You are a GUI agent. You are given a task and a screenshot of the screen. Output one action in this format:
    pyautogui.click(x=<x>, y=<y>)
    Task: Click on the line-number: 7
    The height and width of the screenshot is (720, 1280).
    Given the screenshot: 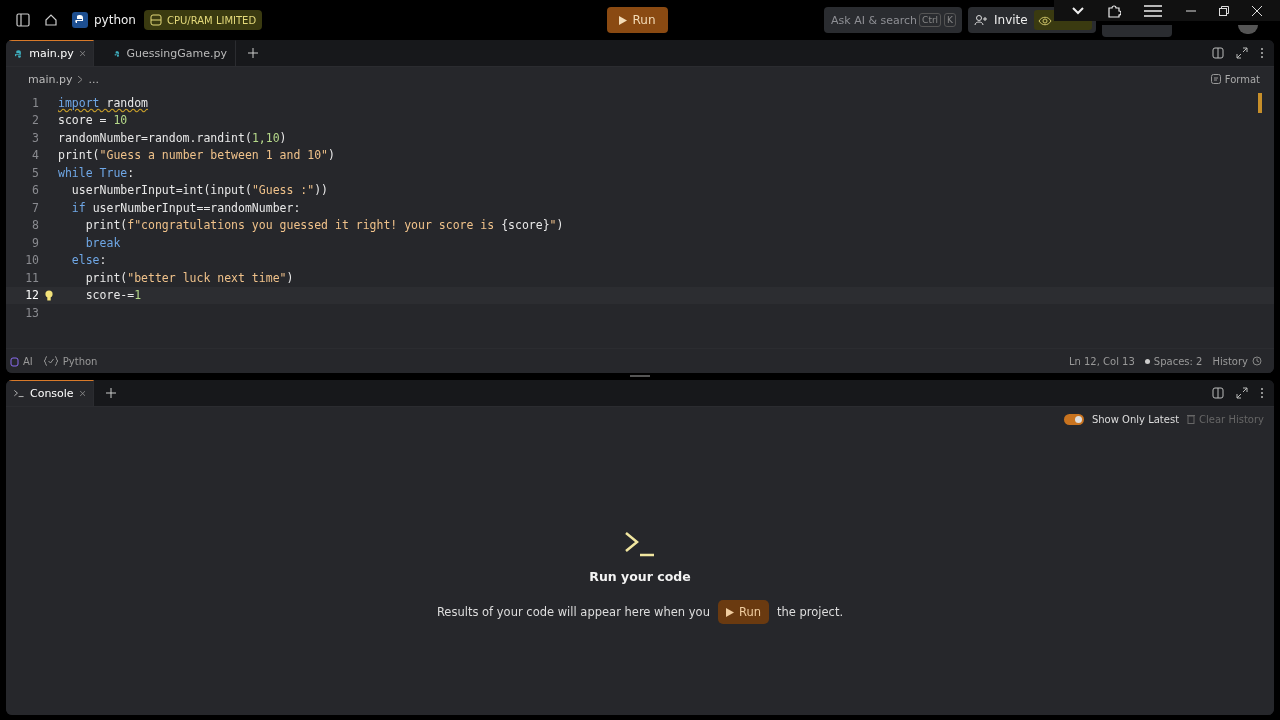 What is the action you would take?
    pyautogui.click(x=35, y=207)
    